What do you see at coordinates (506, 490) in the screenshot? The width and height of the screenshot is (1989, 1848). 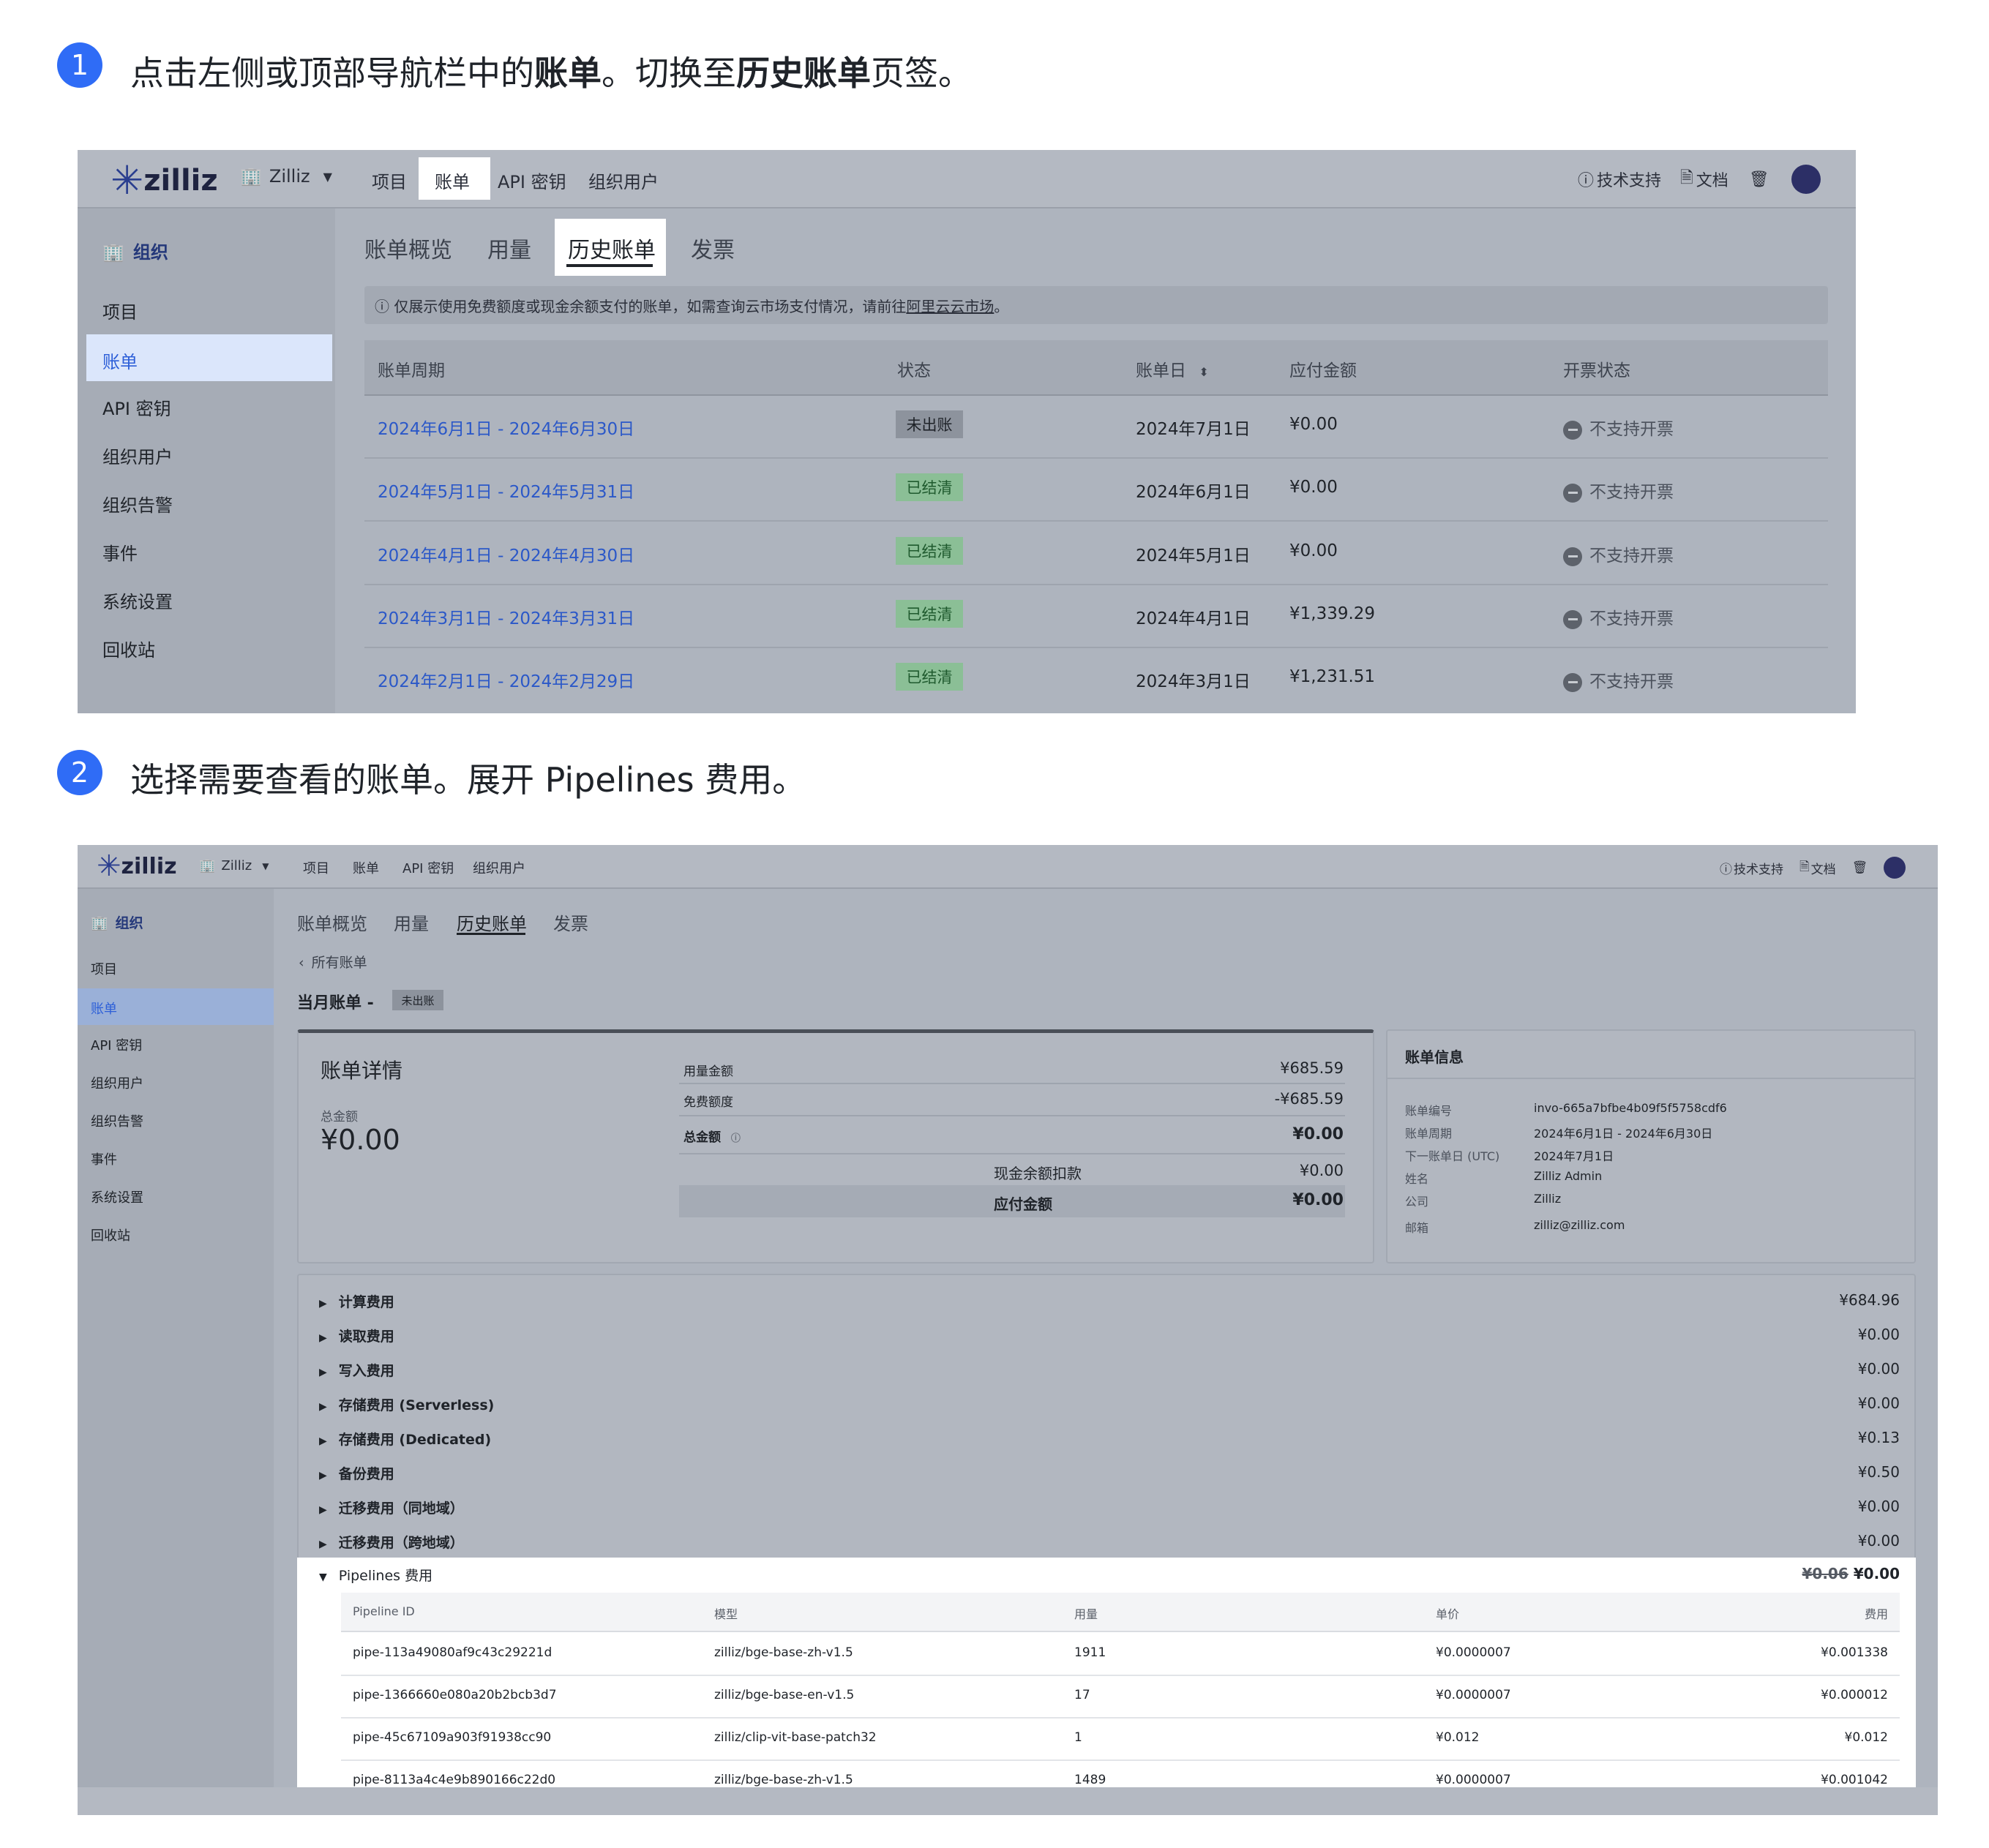 I see `period-link: 2024年5月1日 - 2024年5月31日` at bounding box center [506, 490].